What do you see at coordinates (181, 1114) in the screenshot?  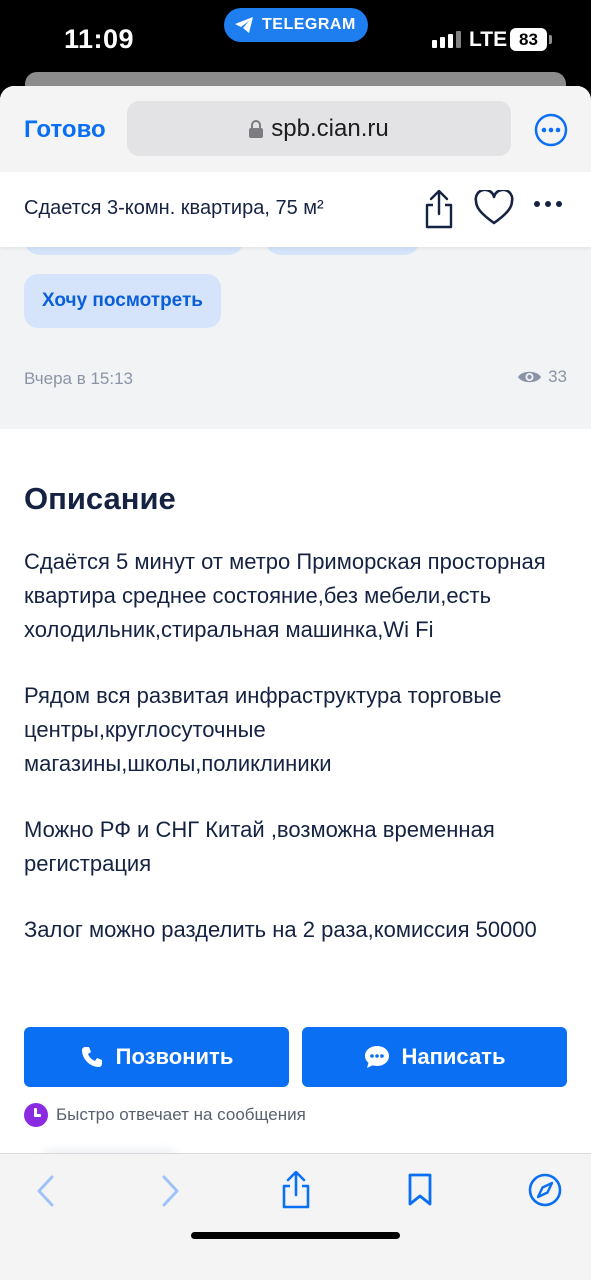 I see `fast-reply-text: Быстро отвечает на сообщения` at bounding box center [181, 1114].